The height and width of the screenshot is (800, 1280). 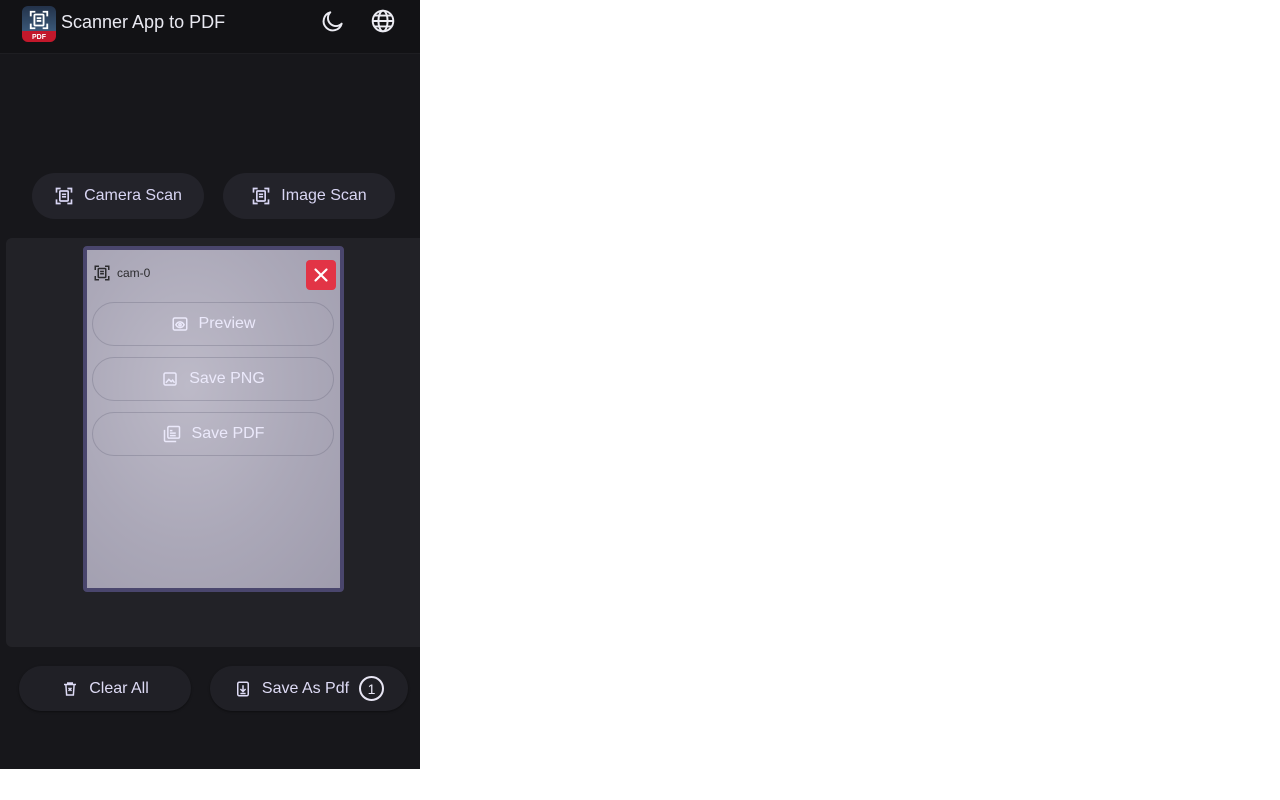 I want to click on image-icon, so click(x=170, y=379).